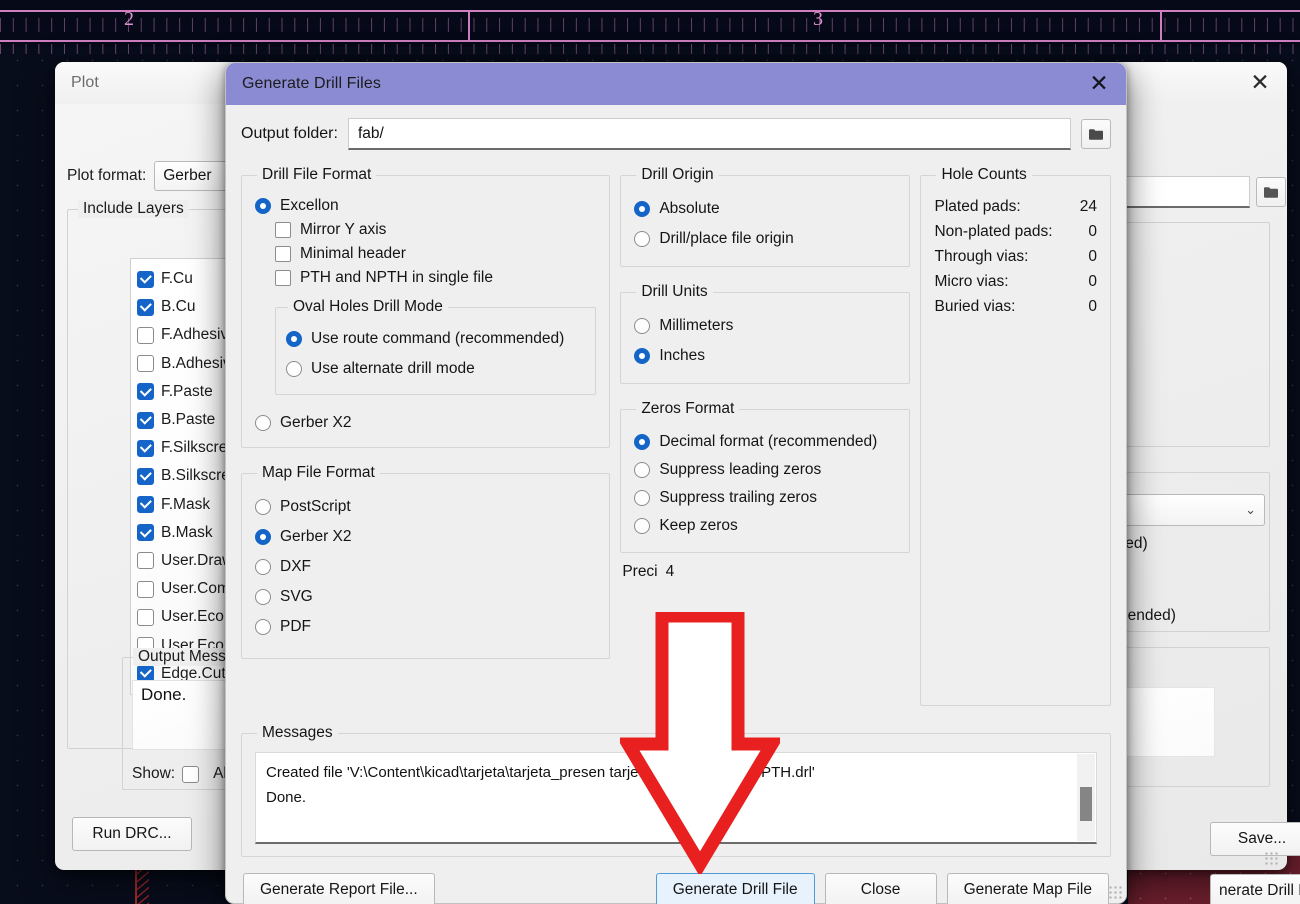 This screenshot has height=904, width=1300. Describe the element at coordinates (425, 627) in the screenshot. I see `radio-map-pdf: PDF` at that location.